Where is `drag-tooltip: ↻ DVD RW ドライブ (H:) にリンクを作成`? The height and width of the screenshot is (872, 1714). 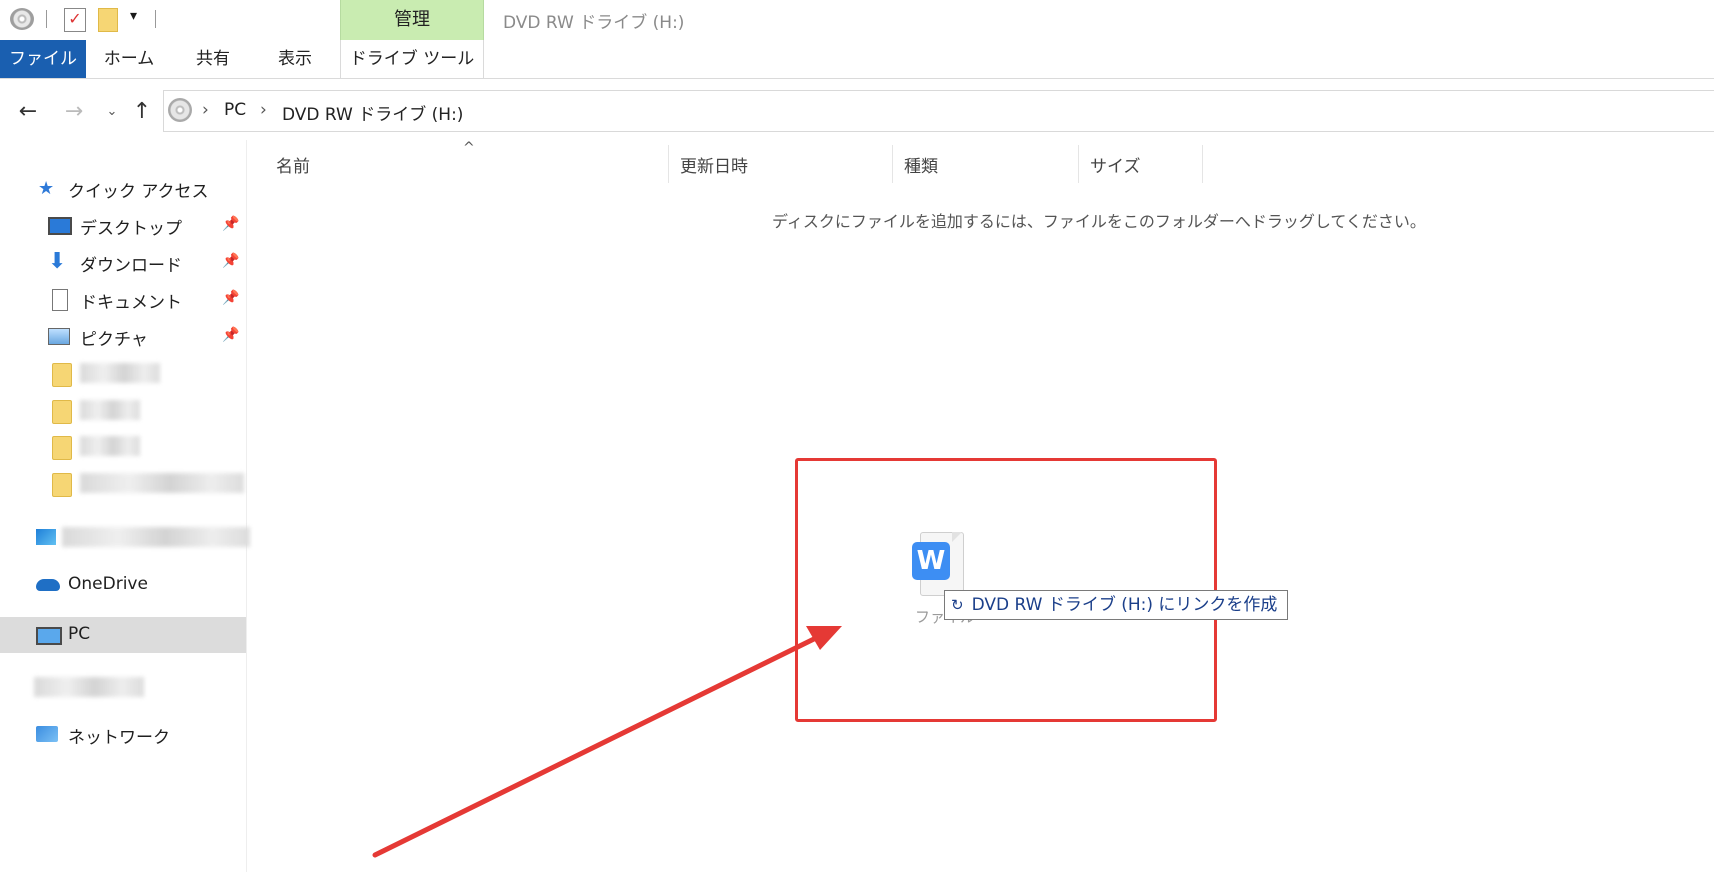 drag-tooltip: ↻ DVD RW ドライブ (H:) にリンクを作成 is located at coordinates (1116, 605).